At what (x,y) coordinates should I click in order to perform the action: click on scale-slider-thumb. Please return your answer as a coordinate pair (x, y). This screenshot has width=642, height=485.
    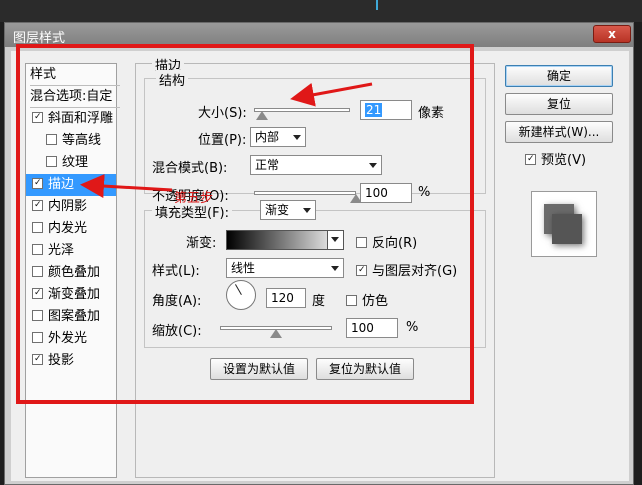
    Looking at the image, I should click on (276, 333).